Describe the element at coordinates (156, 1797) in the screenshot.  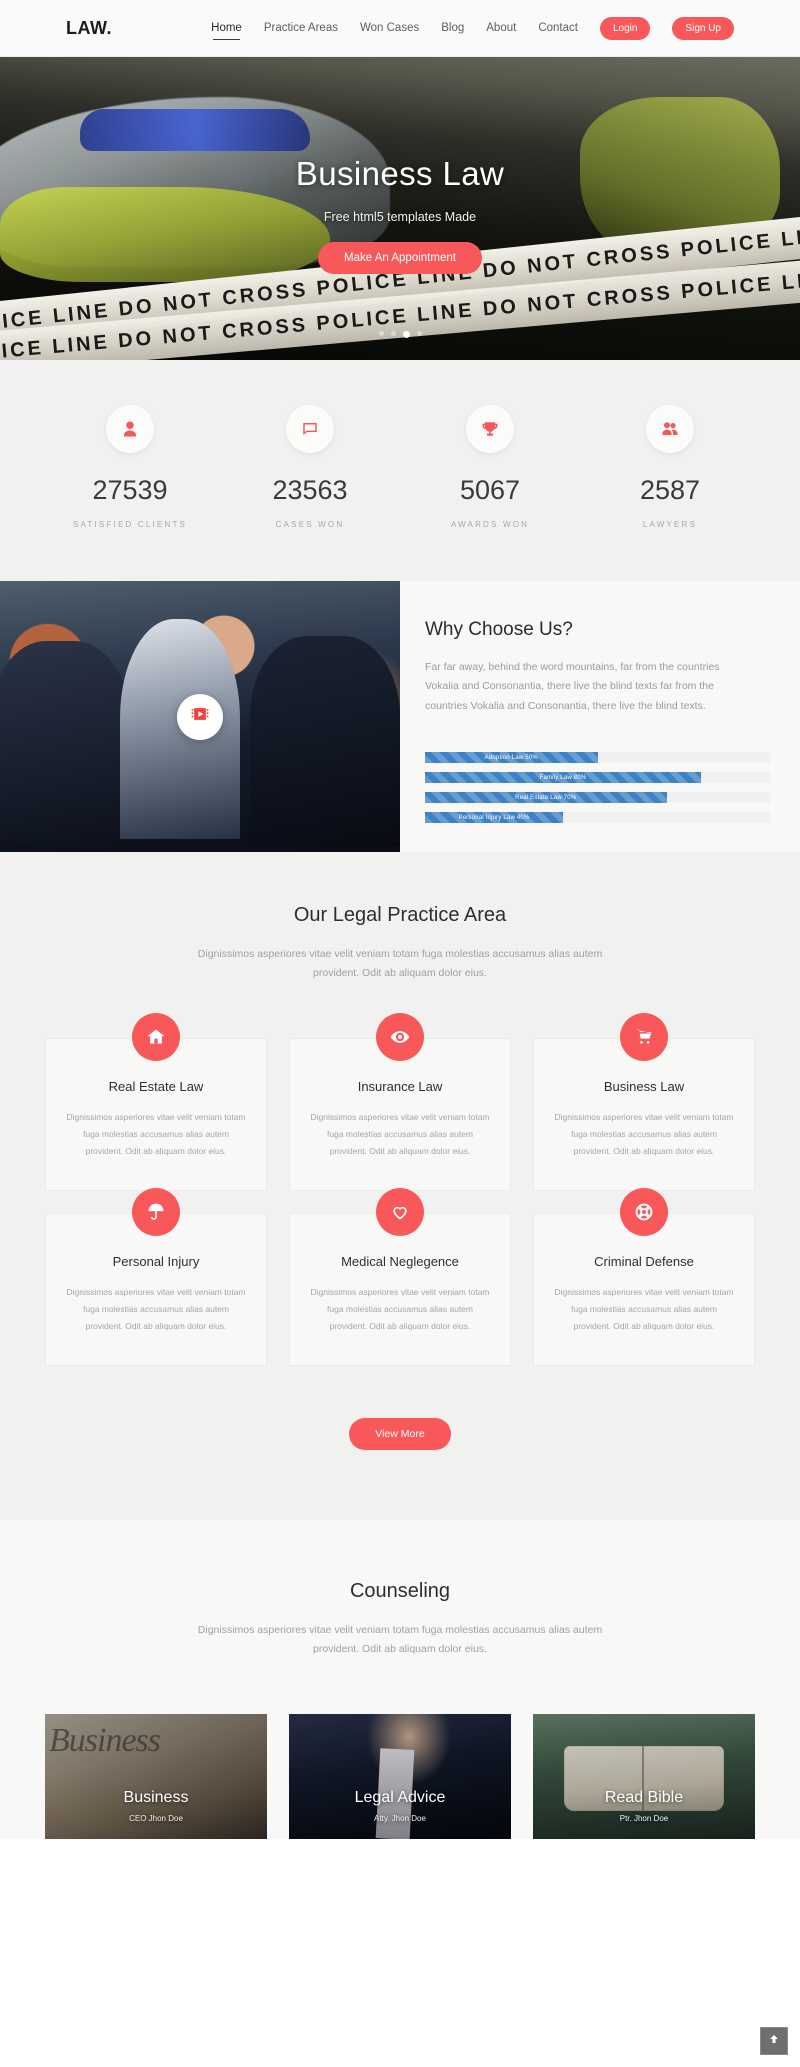
I see `counseling-card-name: Business` at that location.